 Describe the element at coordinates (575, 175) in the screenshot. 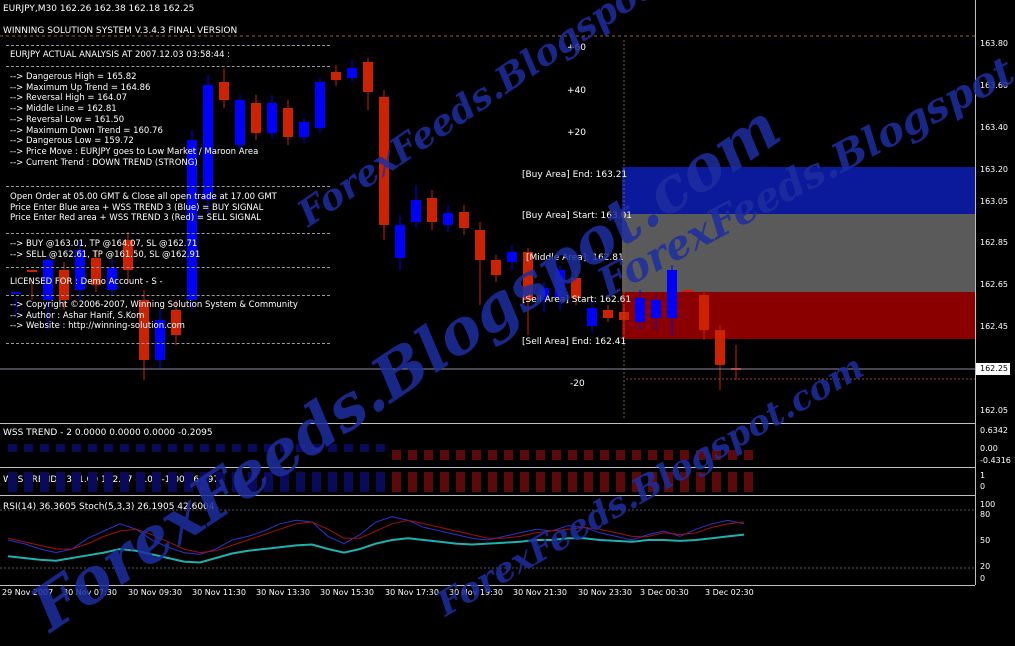

I see `buy-area-end-label: [Buy Area] End: 163.21` at that location.